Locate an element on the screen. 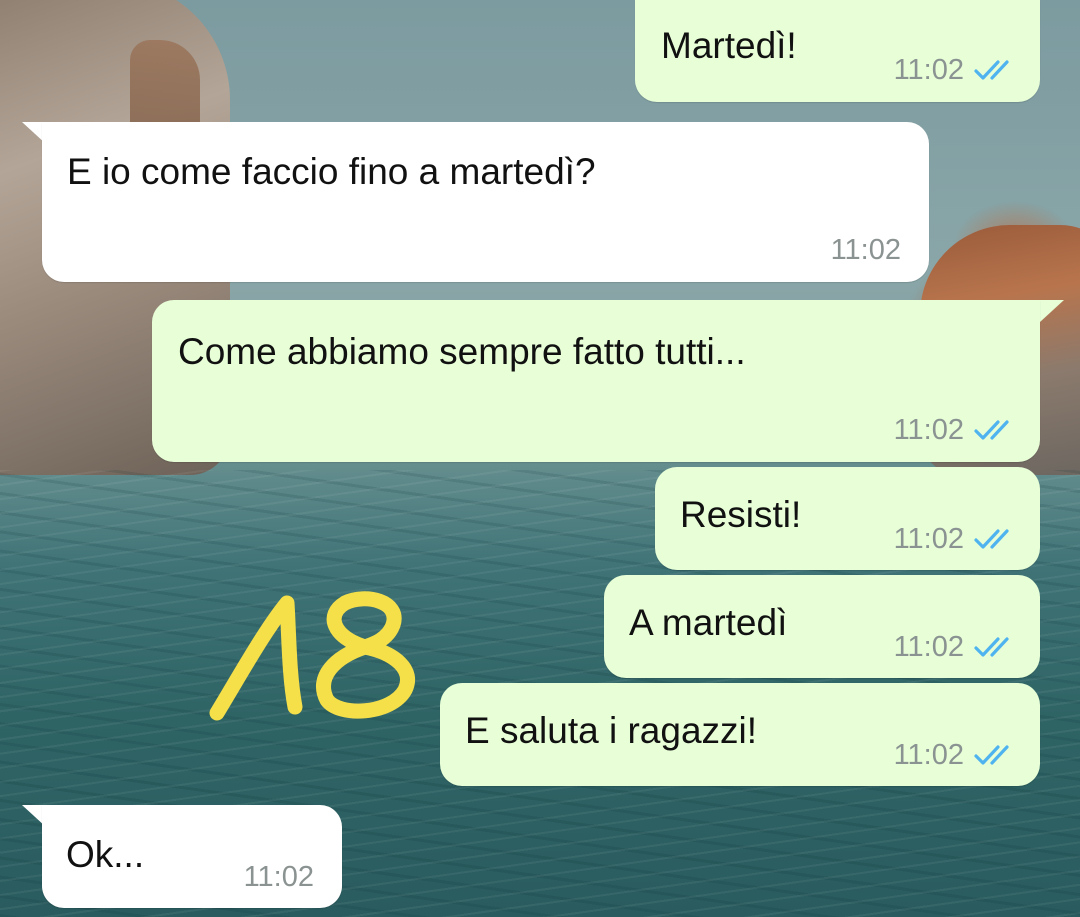 This screenshot has height=917, width=1080. message-text: Martedì! is located at coordinates (729, 45).